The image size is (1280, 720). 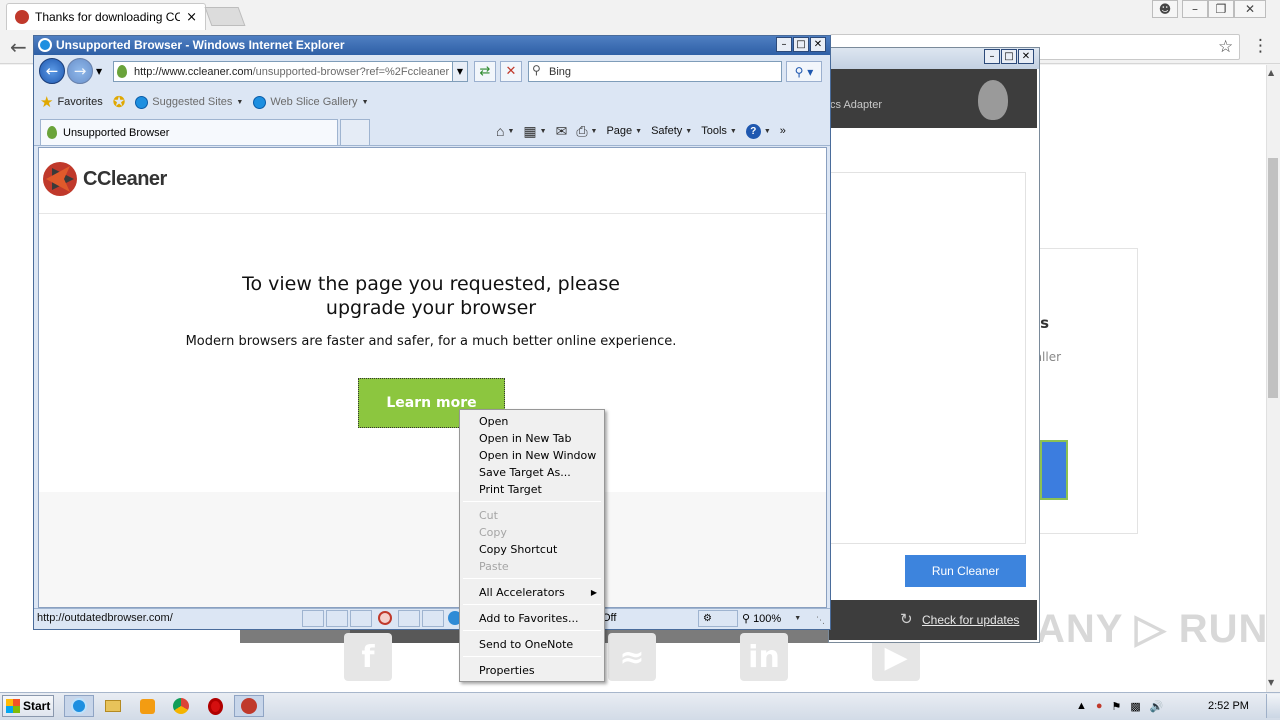 I want to click on menu-item-open: Open, so click(x=532, y=421).